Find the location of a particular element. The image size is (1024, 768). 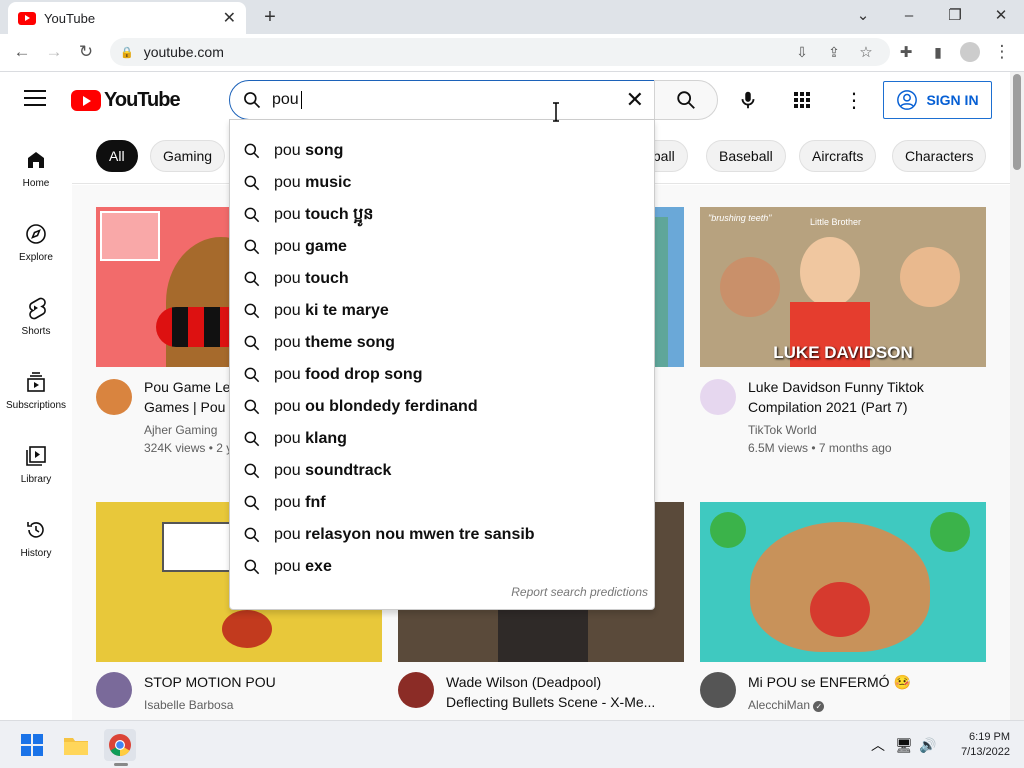

suggestion-text: pou theme song is located at coordinates (334, 342).